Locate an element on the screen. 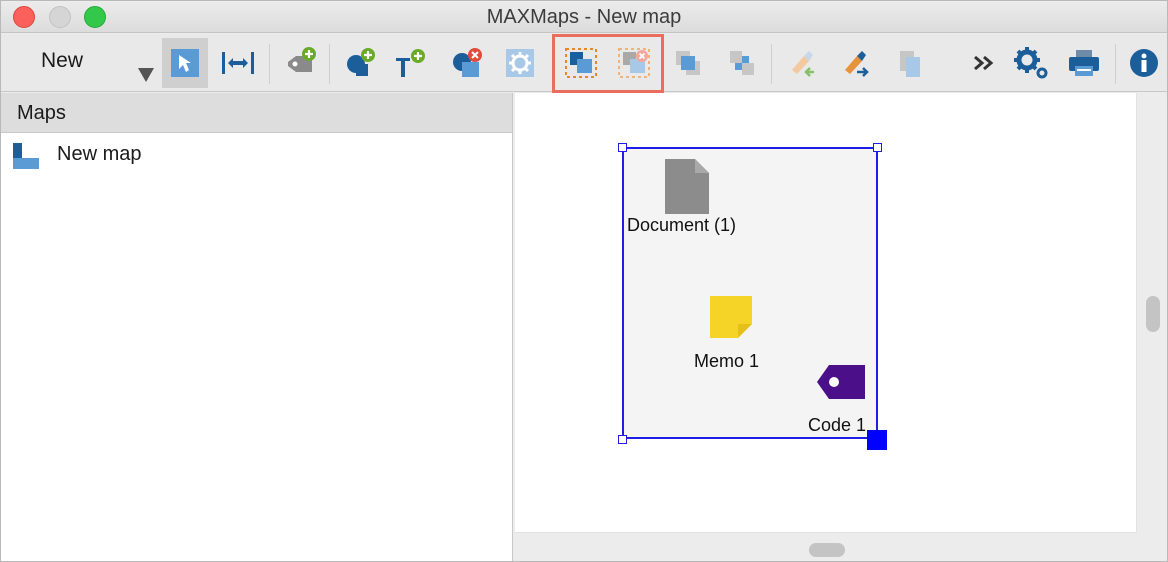 The image size is (1168, 562). remove-object-icon is located at coordinates (467, 62).